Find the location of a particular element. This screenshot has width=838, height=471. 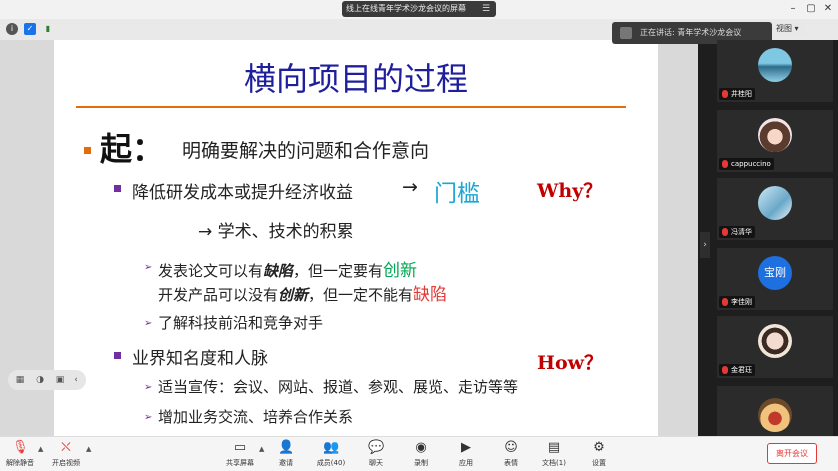

grid-icon: ▦ is located at coordinates (20, 380).